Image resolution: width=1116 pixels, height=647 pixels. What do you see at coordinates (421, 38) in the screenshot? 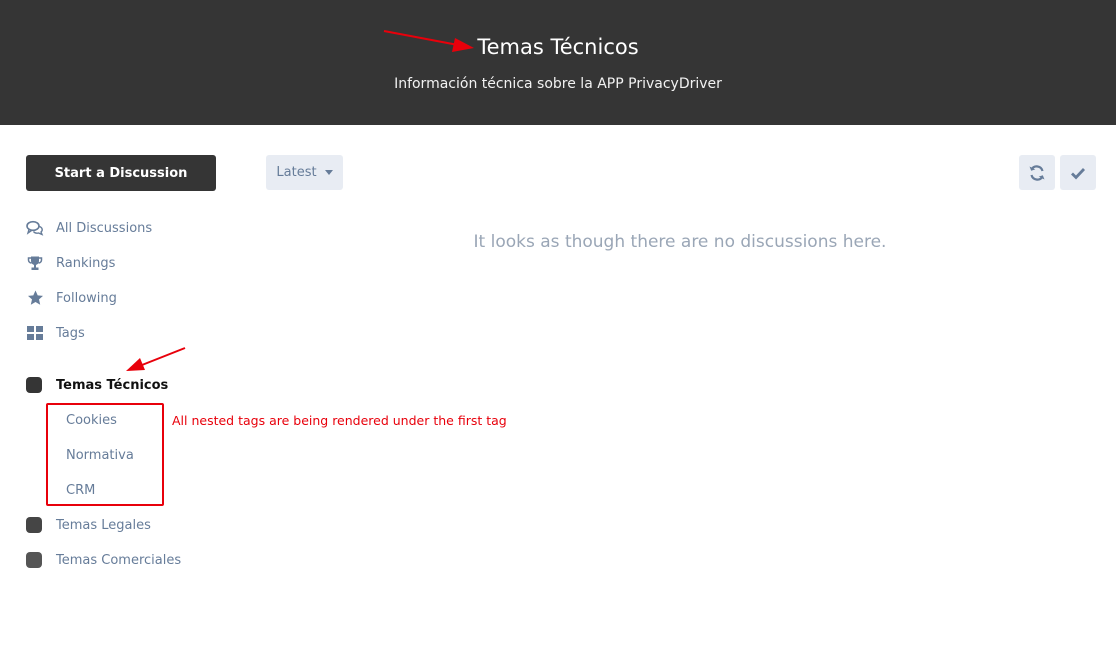
I see `annotation-arrow-title-line` at bounding box center [421, 38].